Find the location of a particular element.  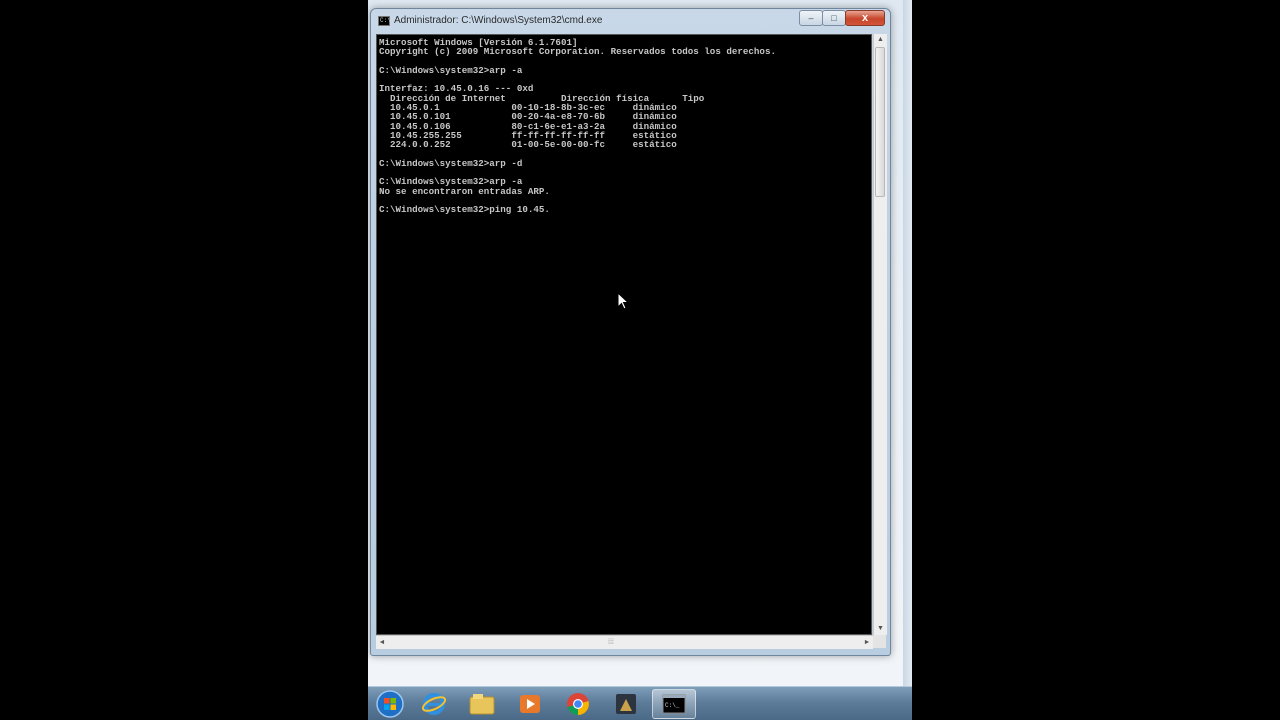

cmd-icon: C:\_ is located at coordinates (674, 704).